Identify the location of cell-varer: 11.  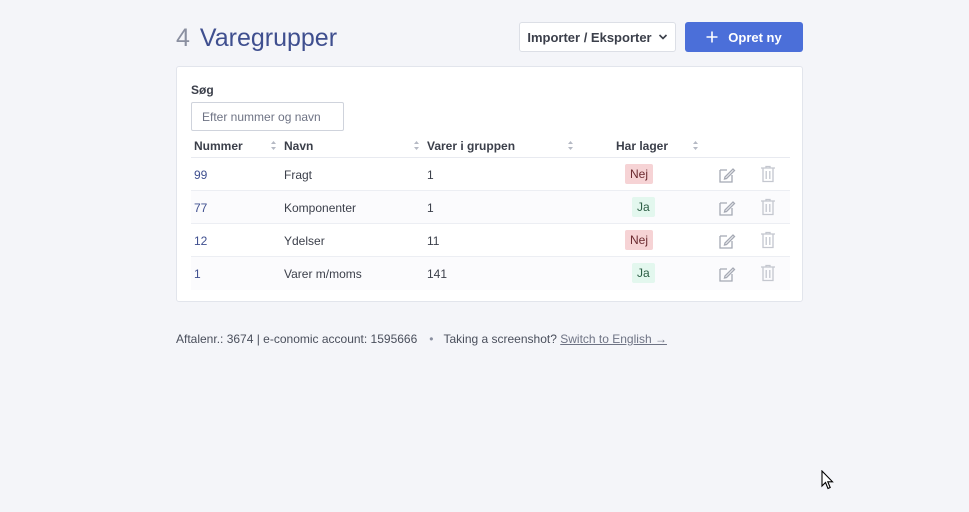
(433, 241).